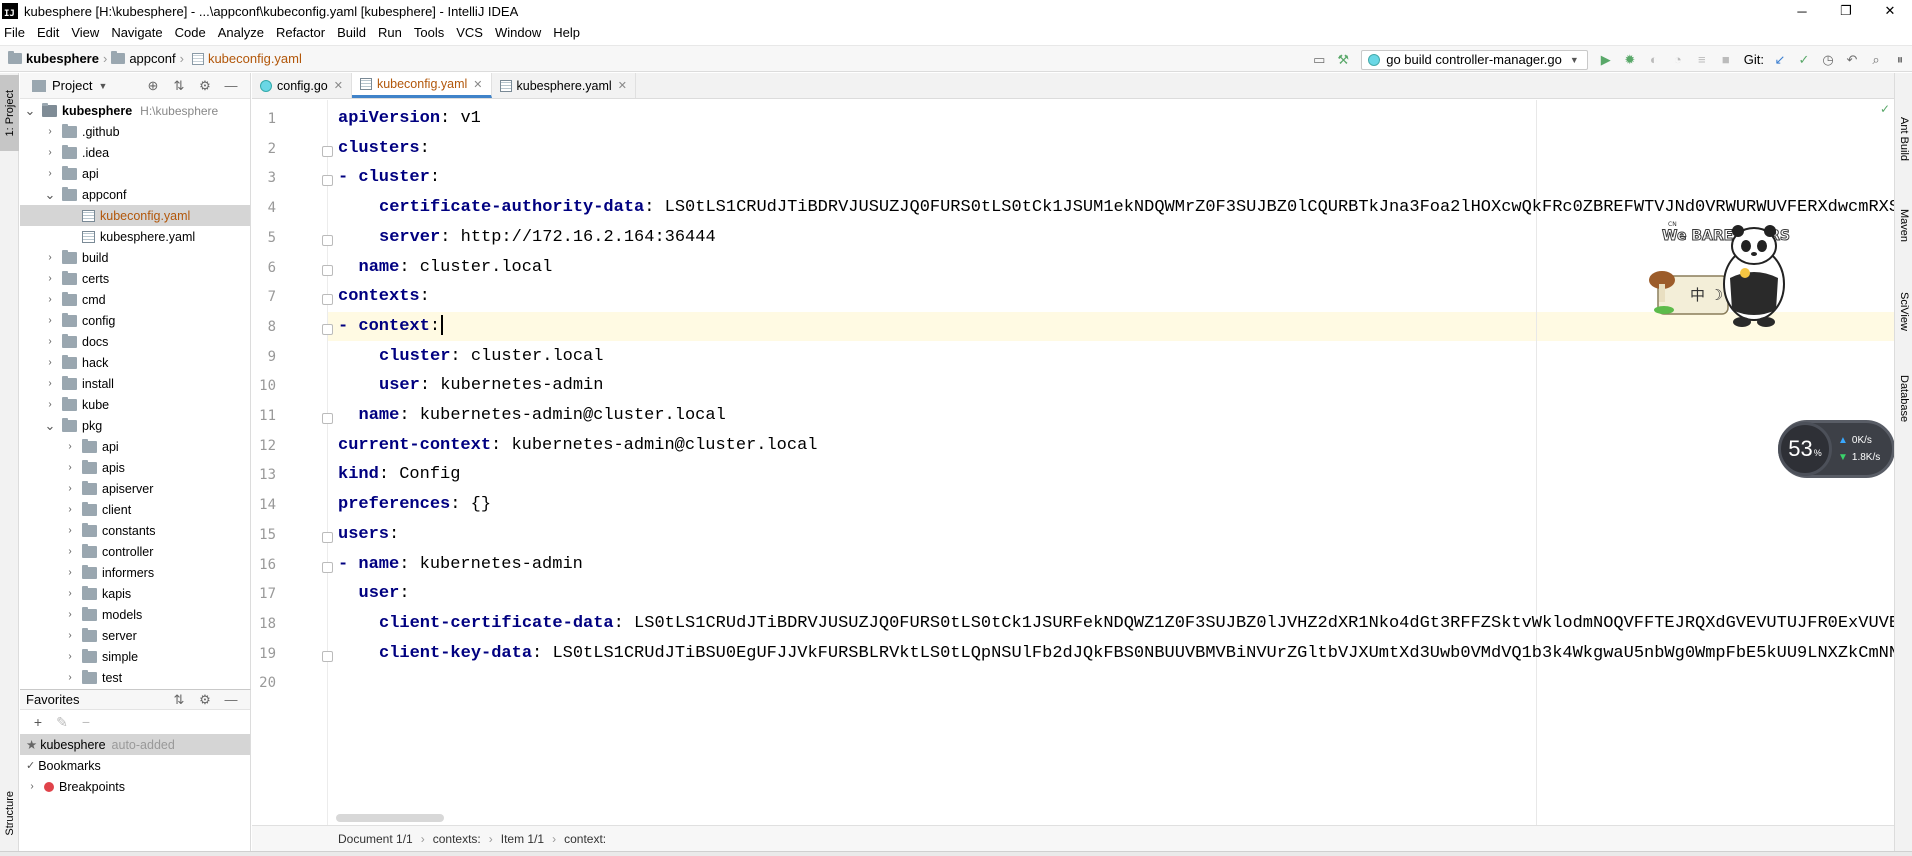  I want to click on run-configuration-select: go build controller-manager.go ▼, so click(1474, 59).